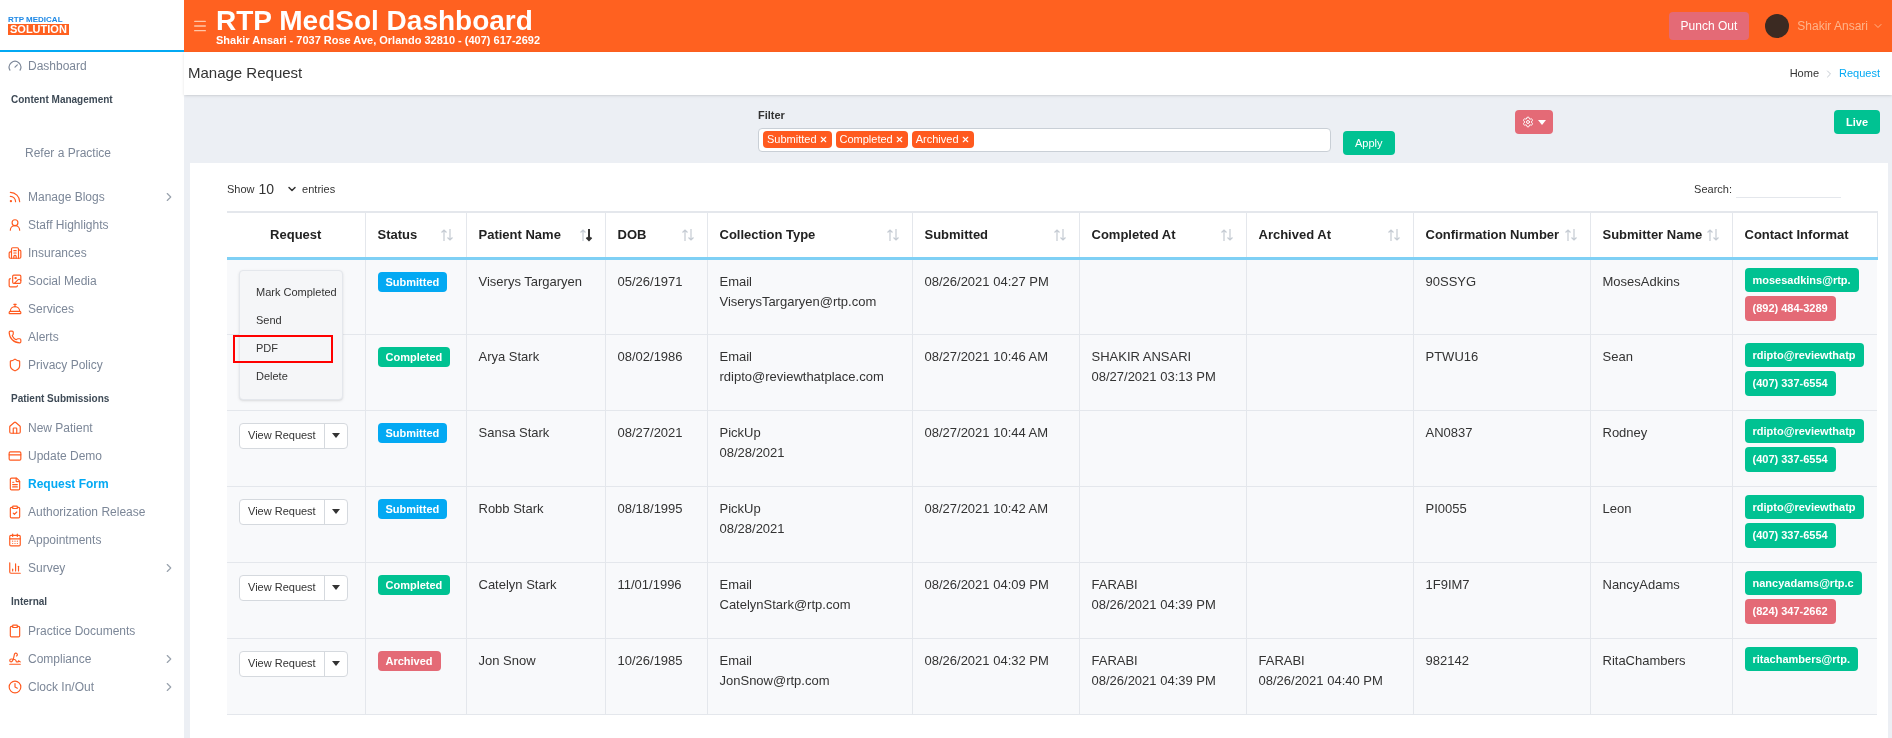 The width and height of the screenshot is (1892, 738). Describe the element at coordinates (92, 687) in the screenshot. I see `sidebar-item: Clock In/Out` at that location.